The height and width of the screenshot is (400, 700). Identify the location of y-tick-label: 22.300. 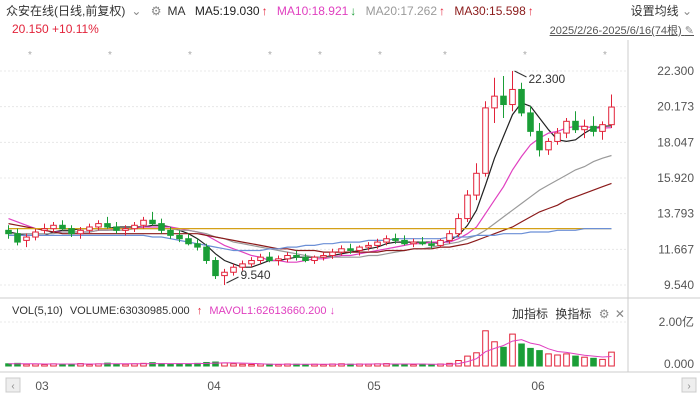
(675, 71).